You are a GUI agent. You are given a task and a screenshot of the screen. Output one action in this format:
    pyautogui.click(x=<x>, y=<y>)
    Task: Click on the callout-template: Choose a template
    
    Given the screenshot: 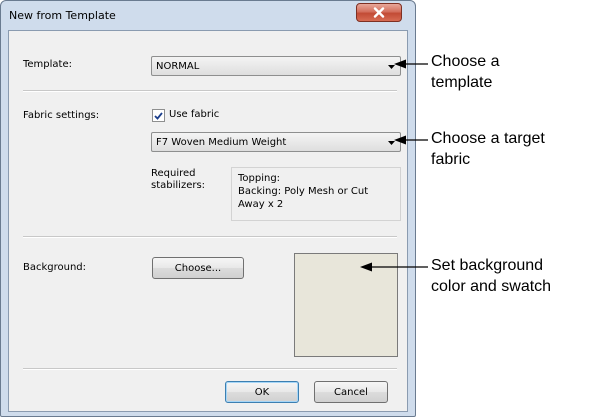 What is the action you would take?
    pyautogui.click(x=465, y=72)
    